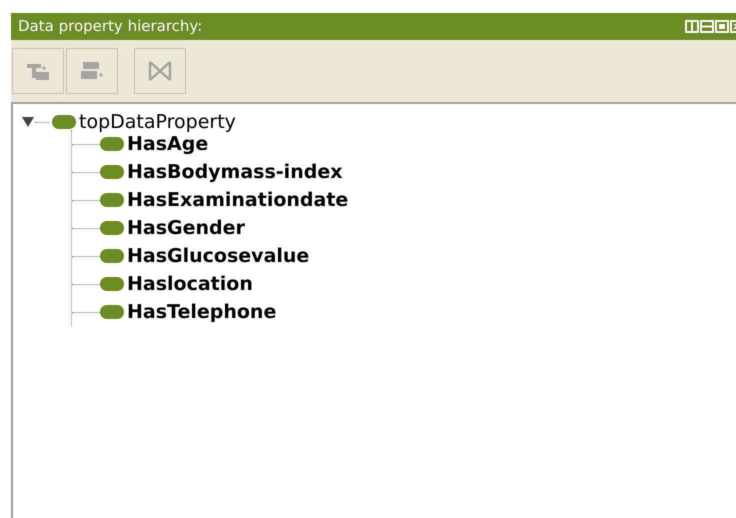 The image size is (736, 518). I want to click on tree-item: HasGender, so click(186, 228).